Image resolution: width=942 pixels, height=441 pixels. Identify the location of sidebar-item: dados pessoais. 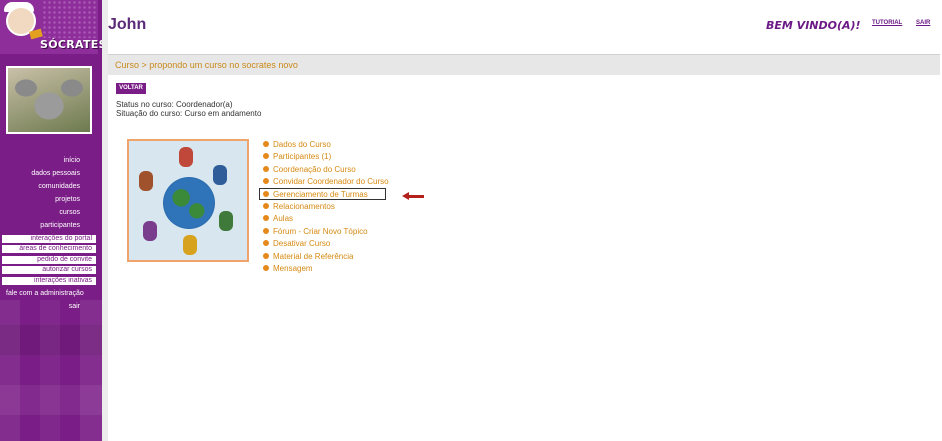
(51, 173).